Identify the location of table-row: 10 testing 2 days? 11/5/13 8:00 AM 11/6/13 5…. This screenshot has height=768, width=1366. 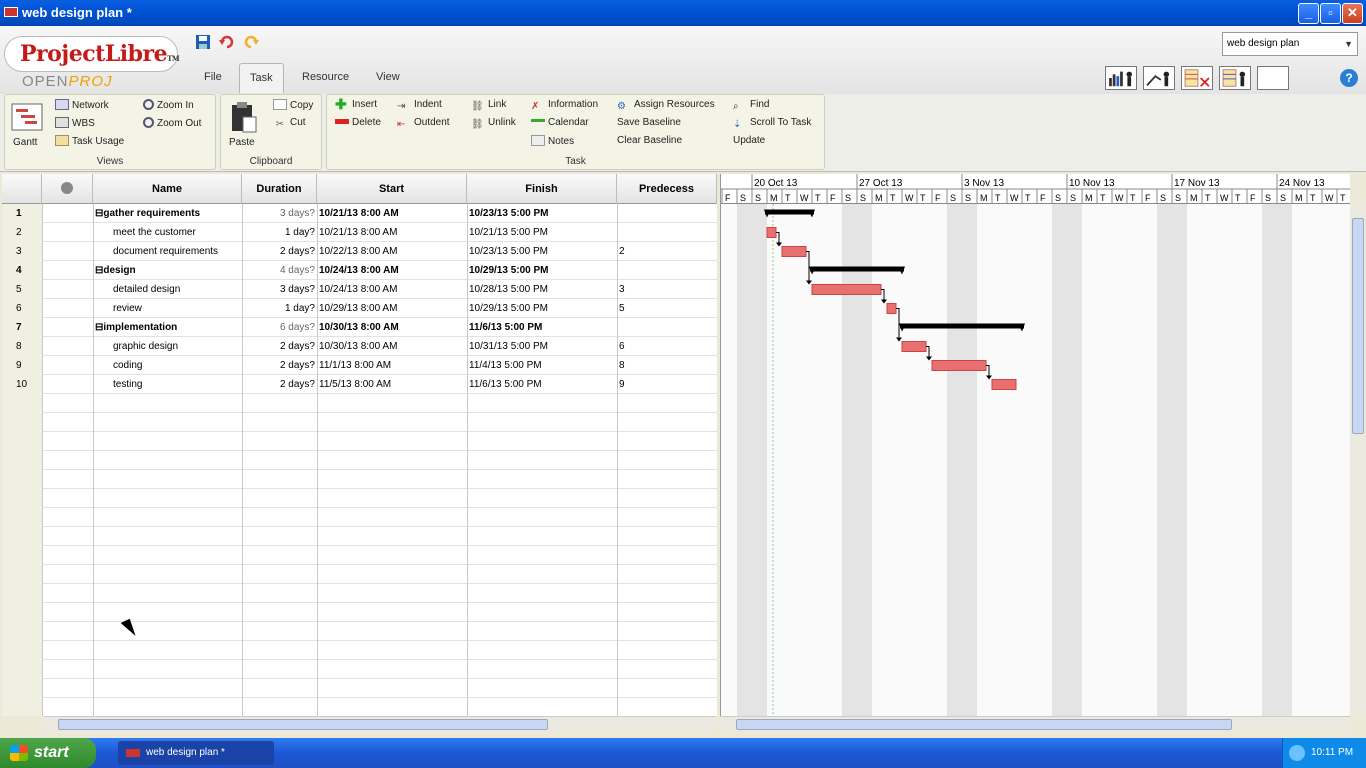
(359, 384).